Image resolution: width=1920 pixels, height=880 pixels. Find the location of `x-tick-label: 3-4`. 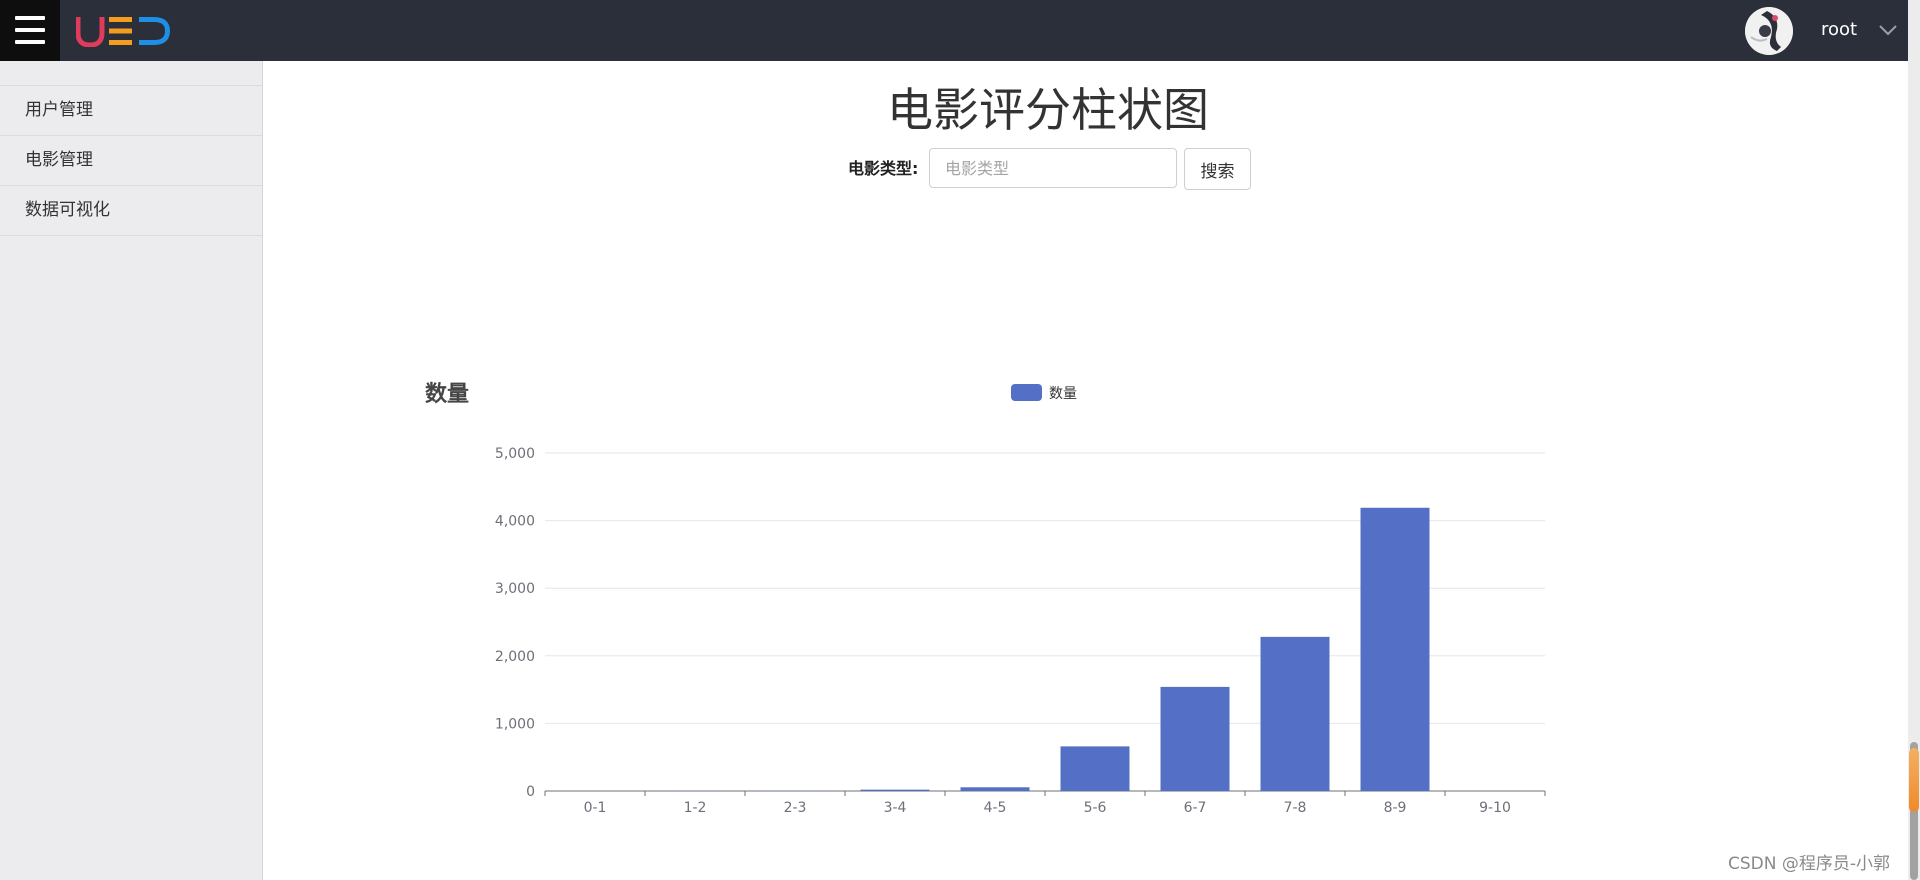

x-tick-label: 3-4 is located at coordinates (895, 808).